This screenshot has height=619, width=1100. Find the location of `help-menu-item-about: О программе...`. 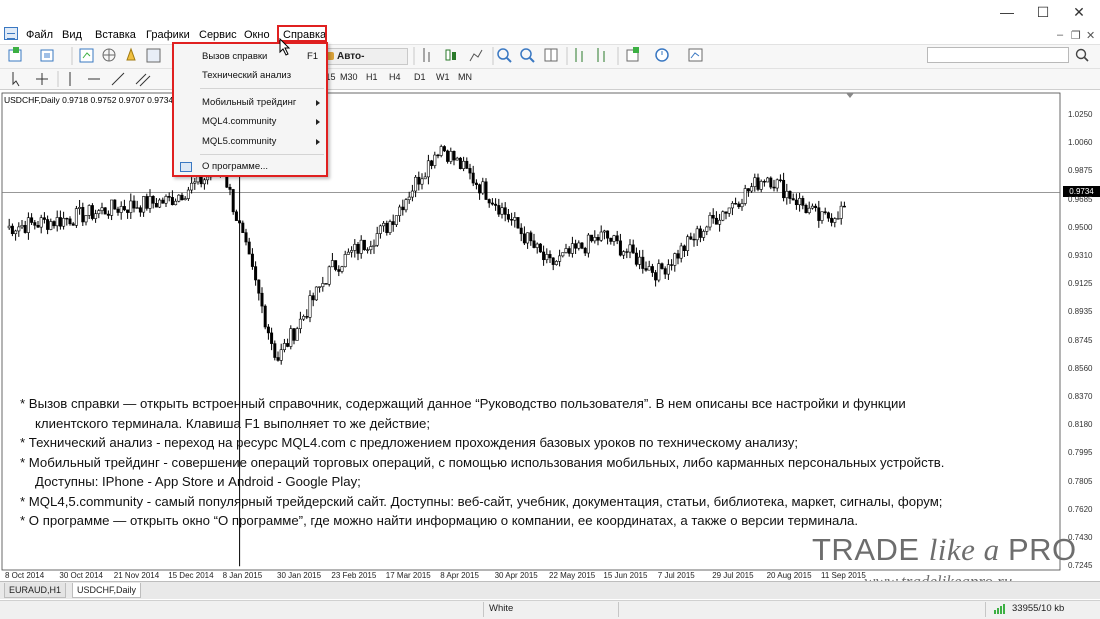

help-menu-item-about: О программе... is located at coordinates (235, 166).